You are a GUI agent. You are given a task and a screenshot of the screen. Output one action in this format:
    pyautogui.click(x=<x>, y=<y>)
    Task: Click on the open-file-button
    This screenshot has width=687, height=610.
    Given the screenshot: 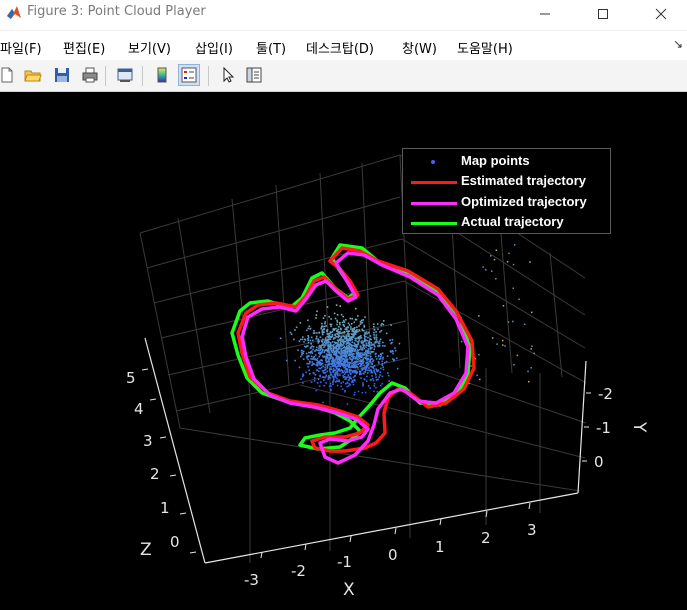 What is the action you would take?
    pyautogui.click(x=33, y=75)
    